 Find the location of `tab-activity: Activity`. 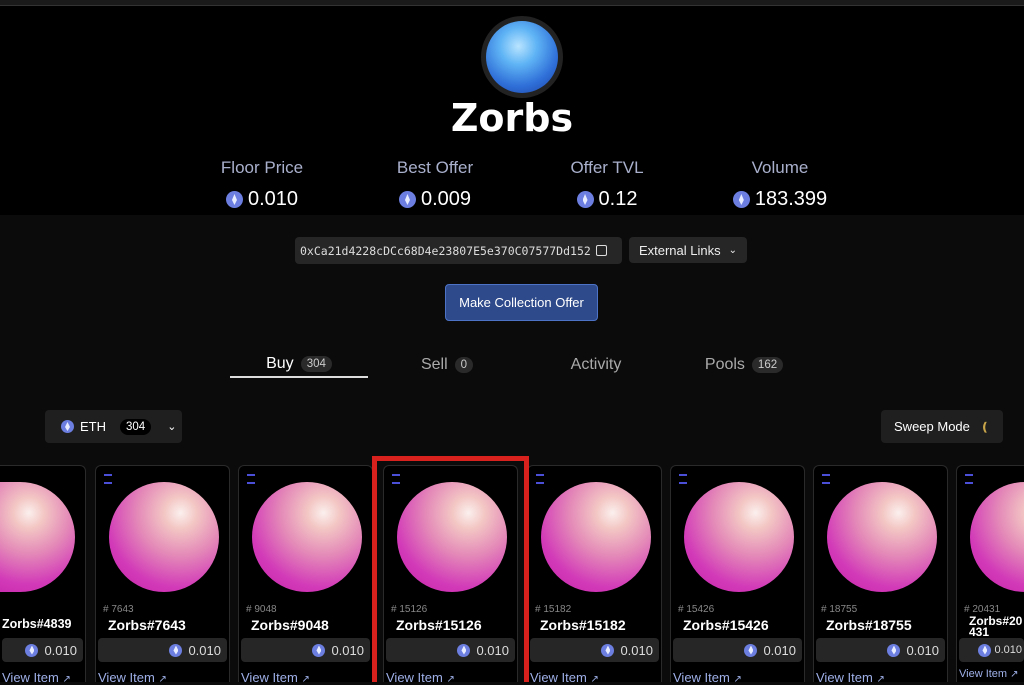

tab-activity: Activity is located at coordinates (596, 365).